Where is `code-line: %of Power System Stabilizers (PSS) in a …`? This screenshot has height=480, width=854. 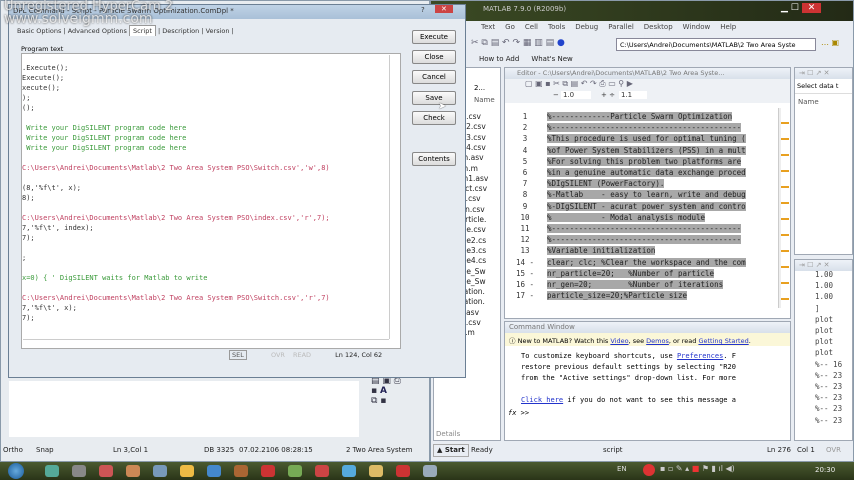 code-line: %of Power System Stabilizers (PSS) in a … is located at coordinates (646, 150).